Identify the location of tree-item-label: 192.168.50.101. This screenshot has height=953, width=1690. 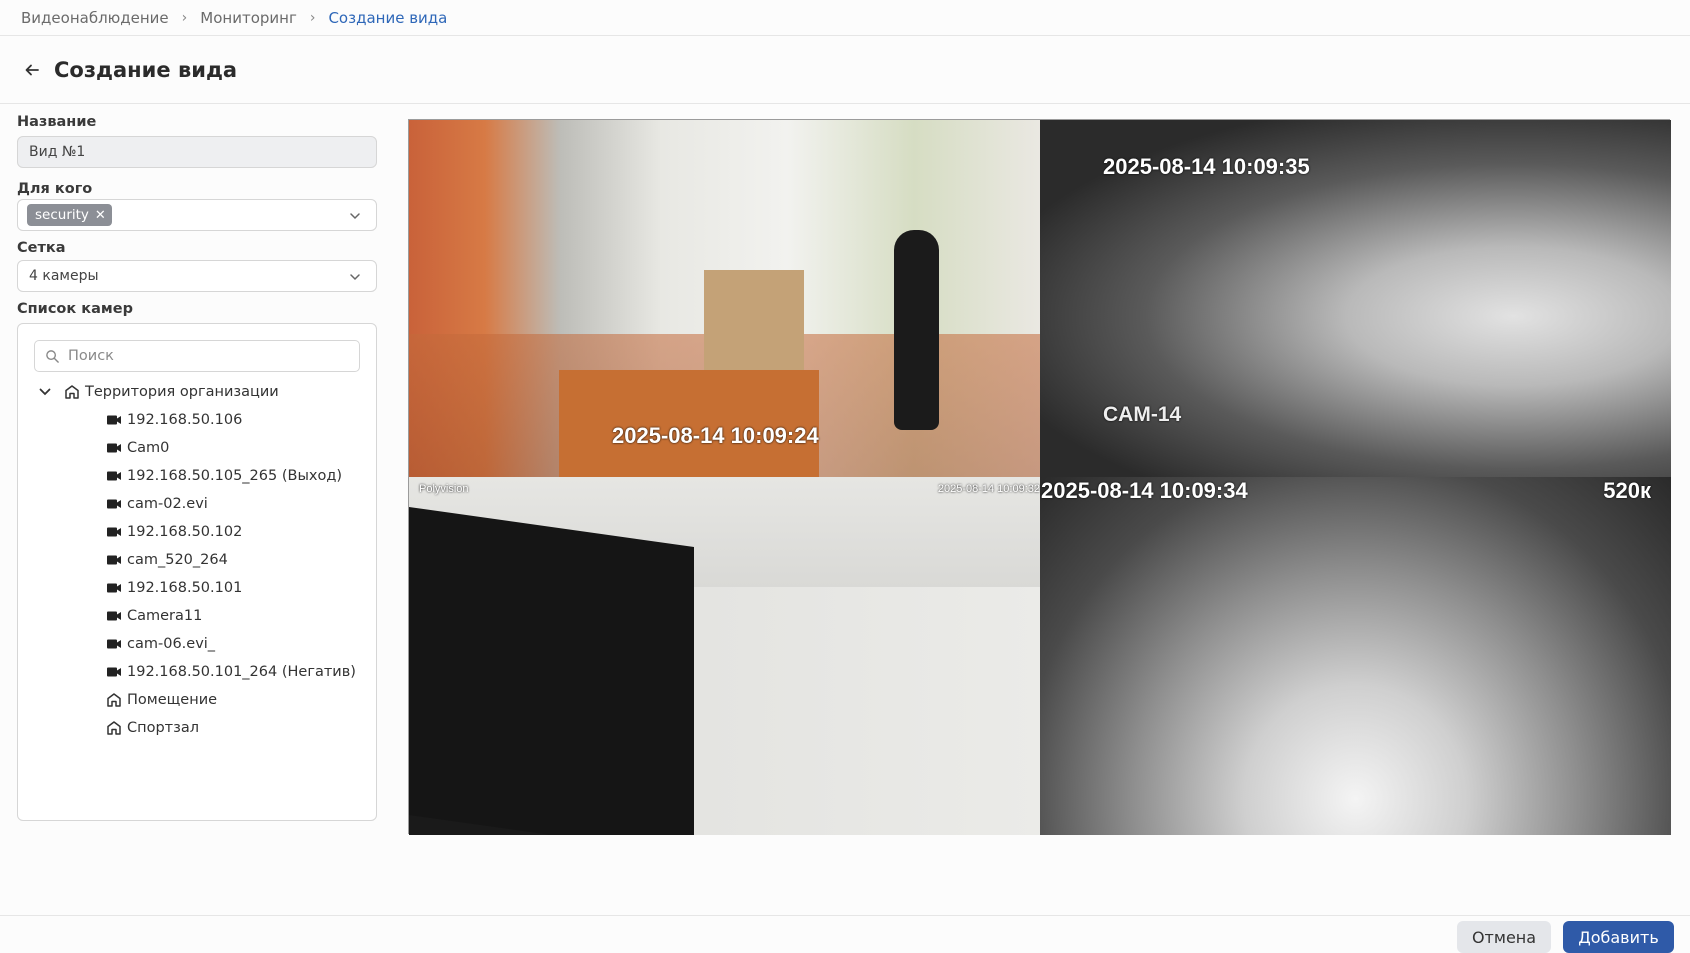
(185, 588).